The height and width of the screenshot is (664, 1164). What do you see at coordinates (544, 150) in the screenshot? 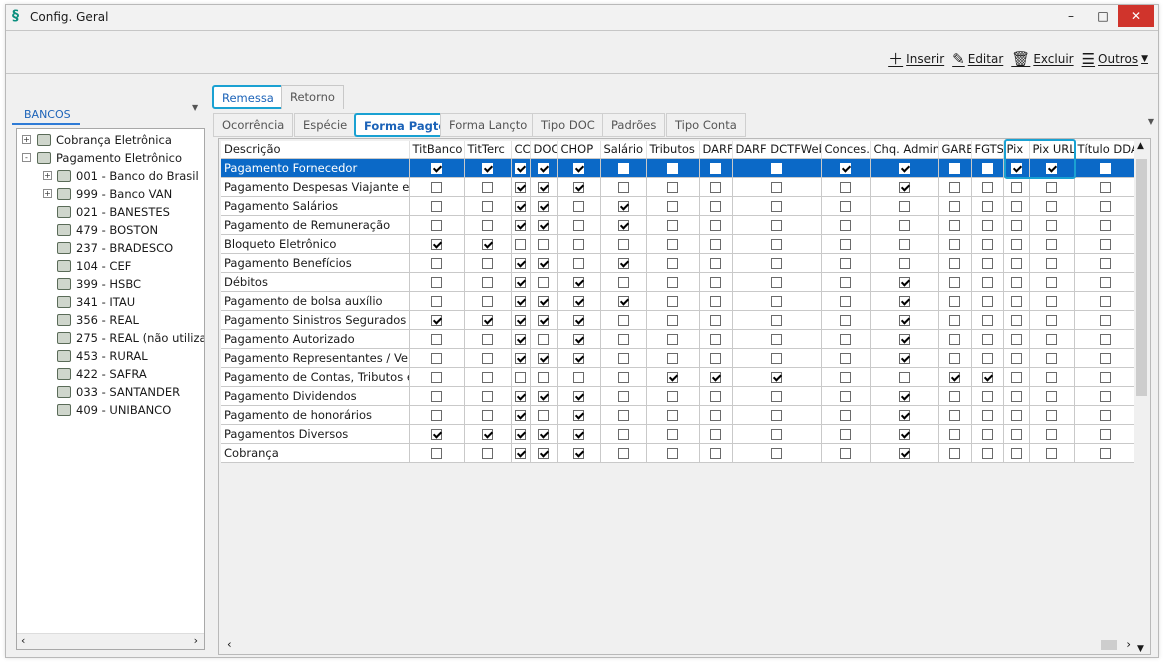
I see `column-header: DOC` at bounding box center [544, 150].